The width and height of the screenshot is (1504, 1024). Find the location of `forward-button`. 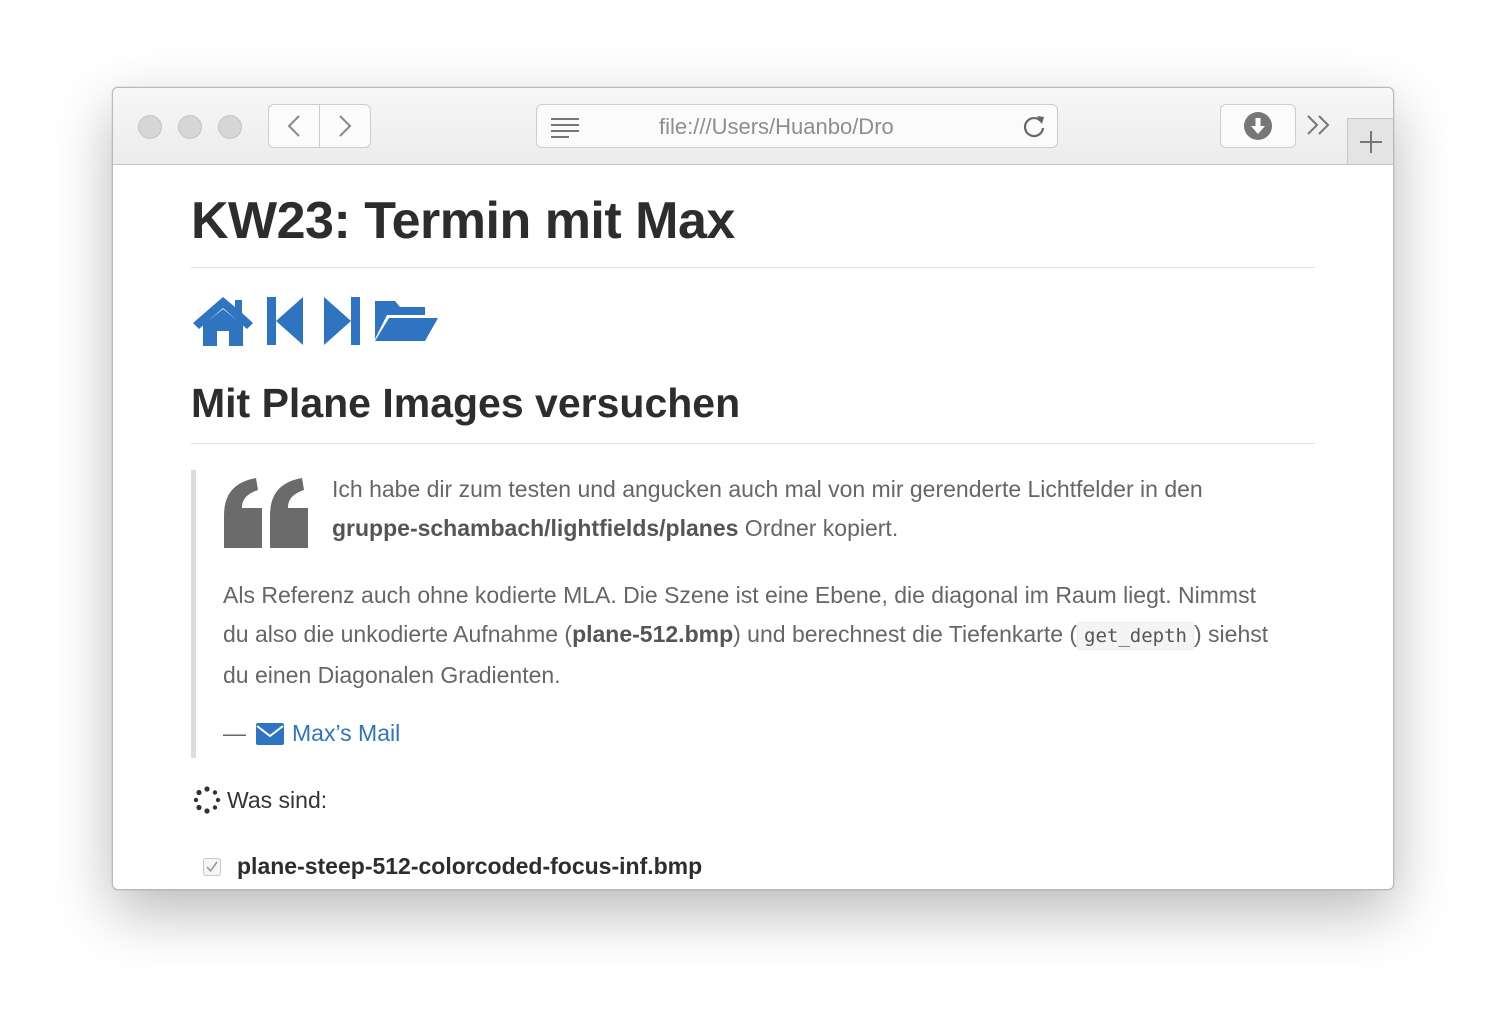

forward-button is located at coordinates (345, 126).